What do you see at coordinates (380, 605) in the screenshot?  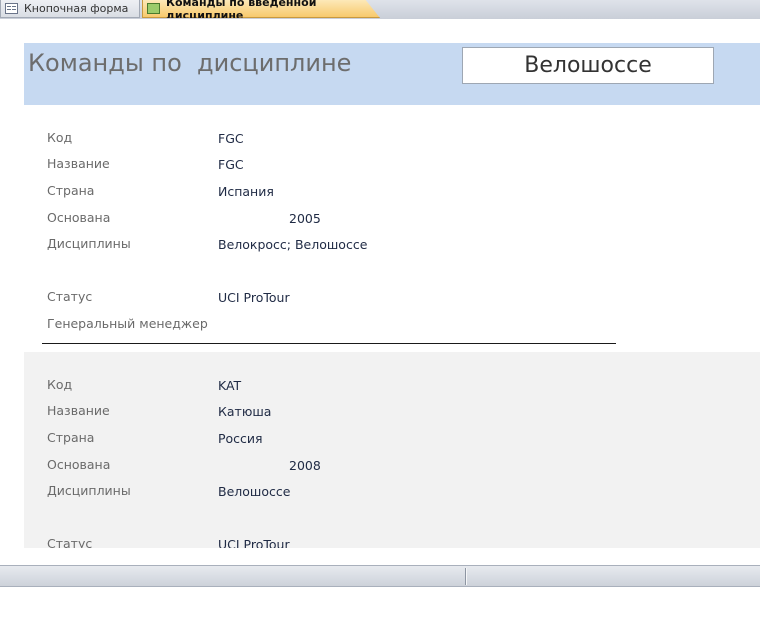 I see `window-bottom-area` at bounding box center [380, 605].